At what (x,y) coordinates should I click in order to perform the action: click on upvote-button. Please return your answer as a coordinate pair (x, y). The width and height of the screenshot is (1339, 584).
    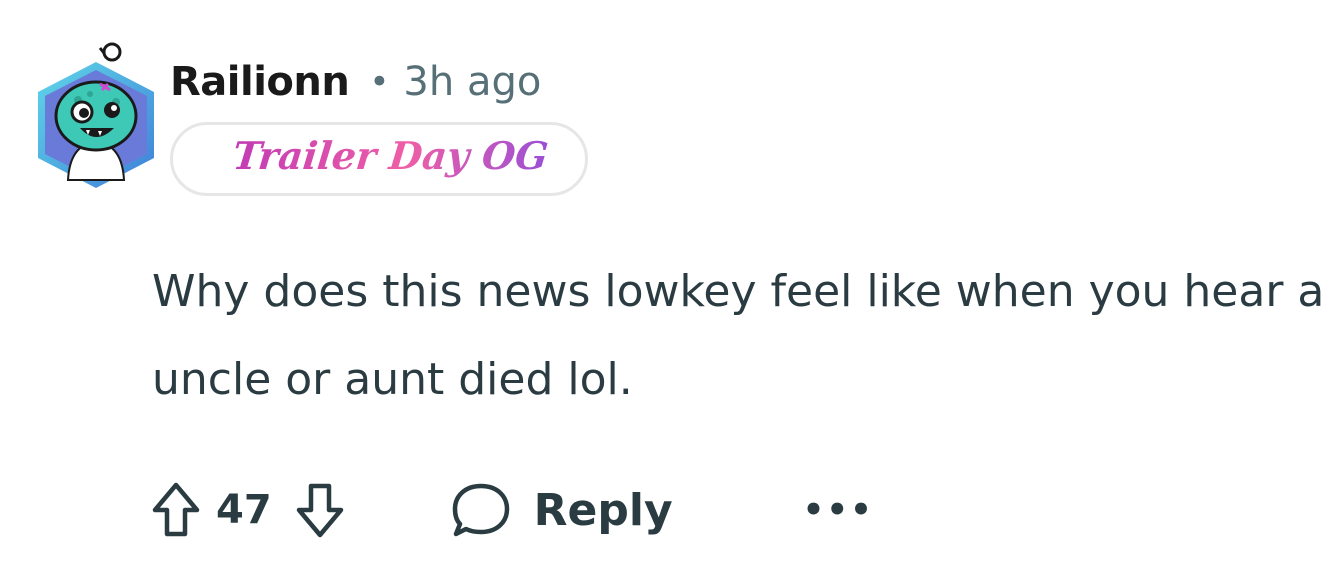
    Looking at the image, I should click on (176, 510).